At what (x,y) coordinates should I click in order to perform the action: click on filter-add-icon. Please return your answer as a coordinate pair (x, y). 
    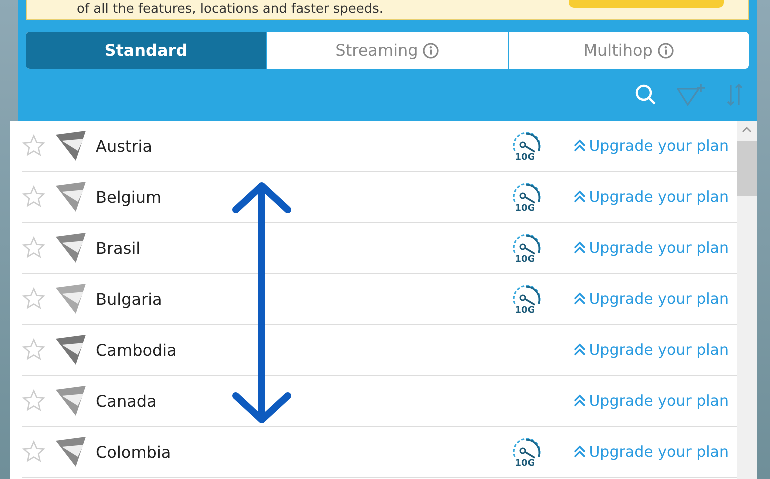
    Looking at the image, I should click on (692, 95).